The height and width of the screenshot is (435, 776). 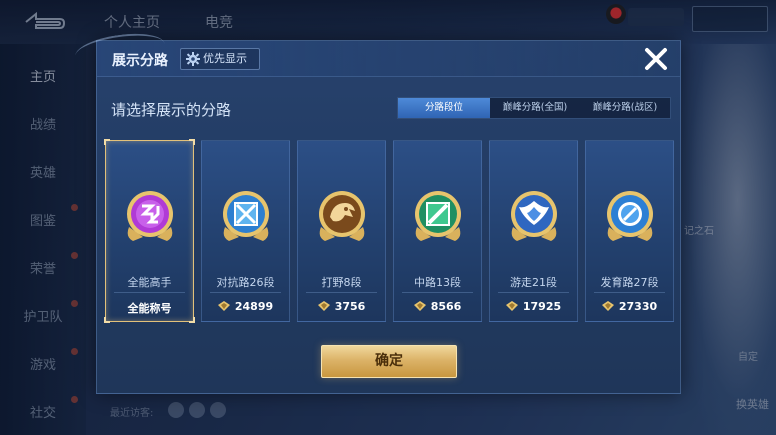 I want to click on close-icon, so click(x=656, y=59).